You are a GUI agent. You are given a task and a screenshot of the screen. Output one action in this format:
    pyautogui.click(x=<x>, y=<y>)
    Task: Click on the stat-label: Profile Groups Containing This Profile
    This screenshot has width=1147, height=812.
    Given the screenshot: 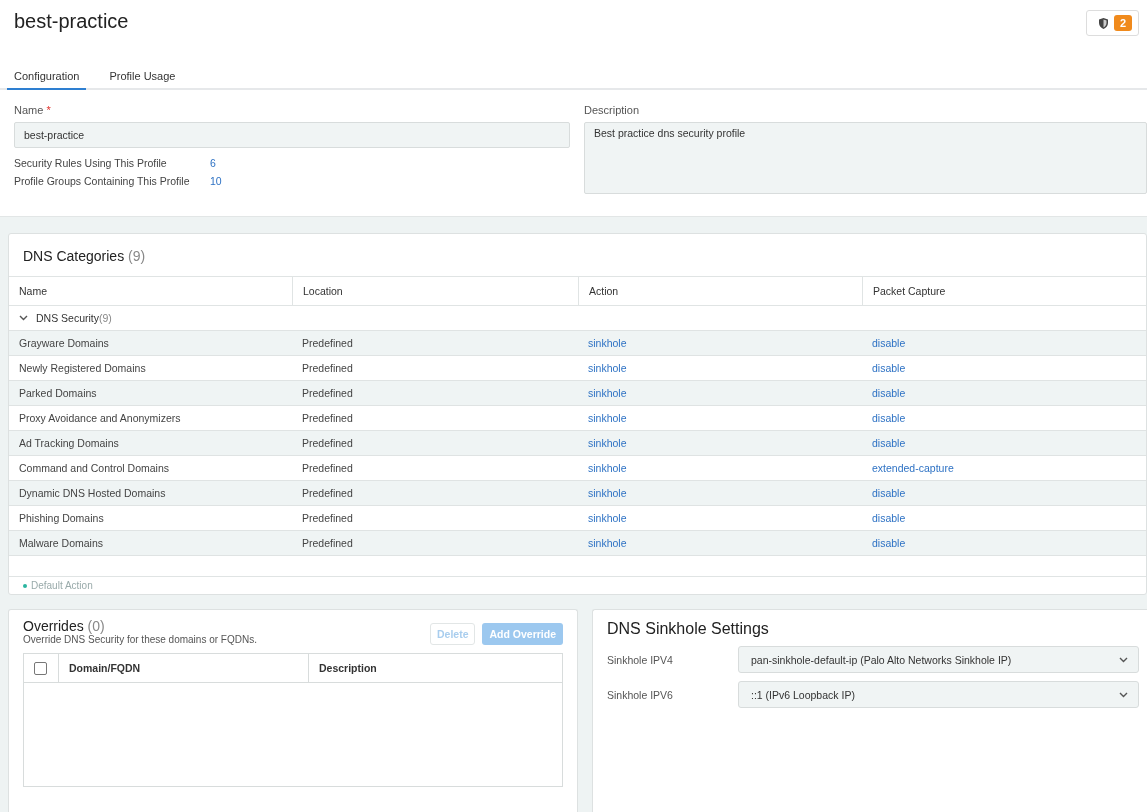 What is the action you would take?
    pyautogui.click(x=102, y=181)
    